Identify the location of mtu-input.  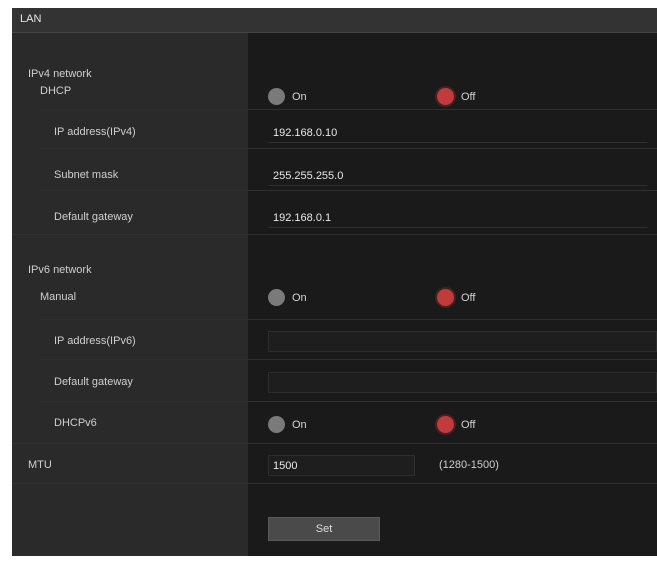
(341, 465).